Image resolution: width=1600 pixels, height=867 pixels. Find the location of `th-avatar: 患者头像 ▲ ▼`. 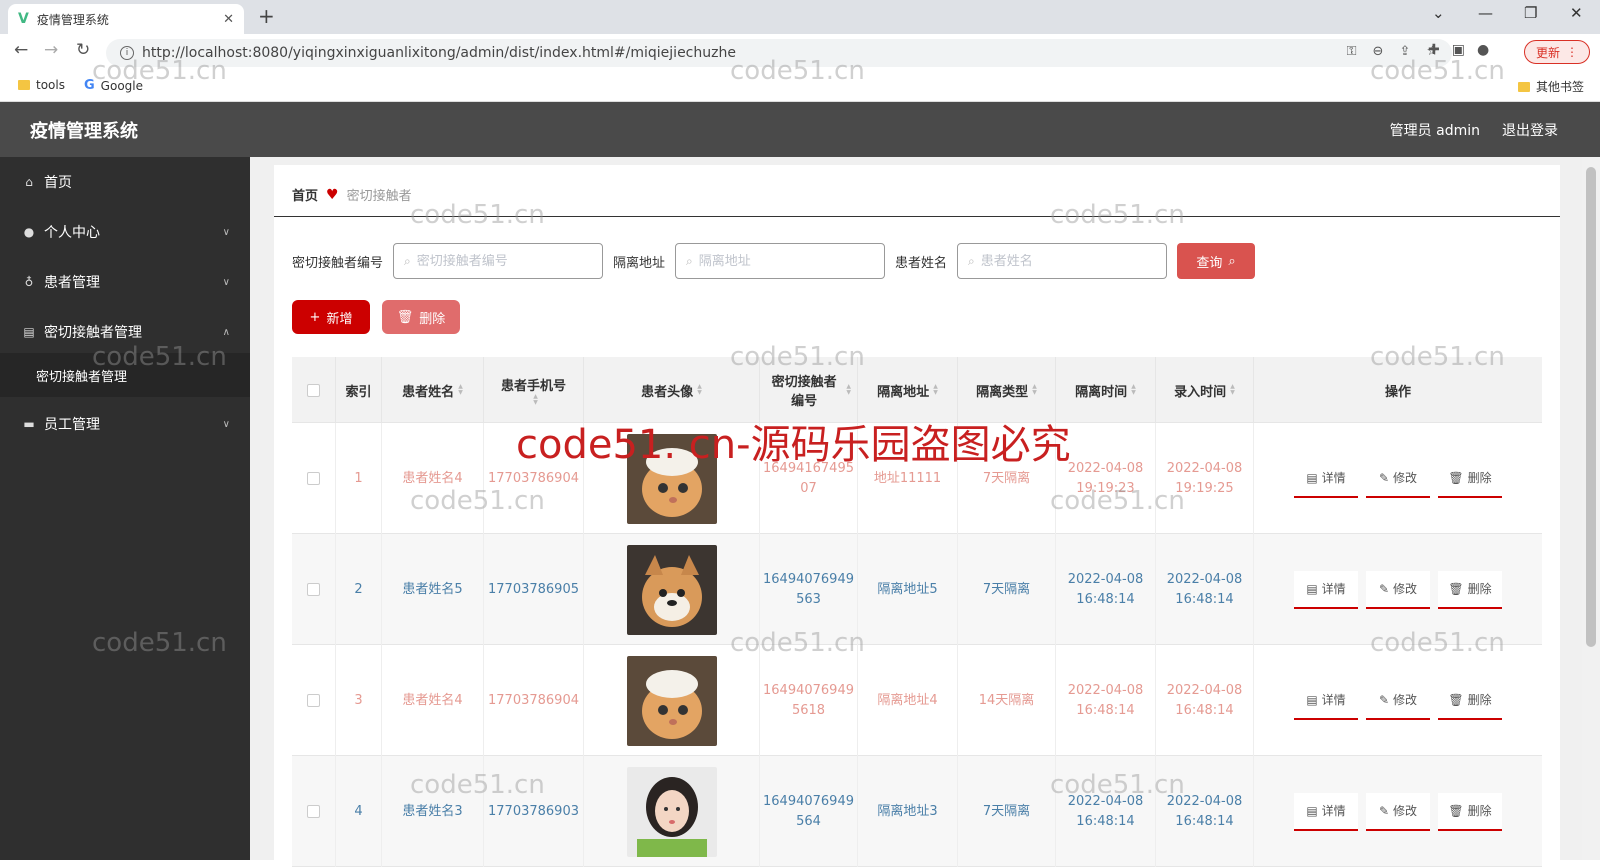

th-avatar: 患者头像 ▲ ▼ is located at coordinates (672, 390).